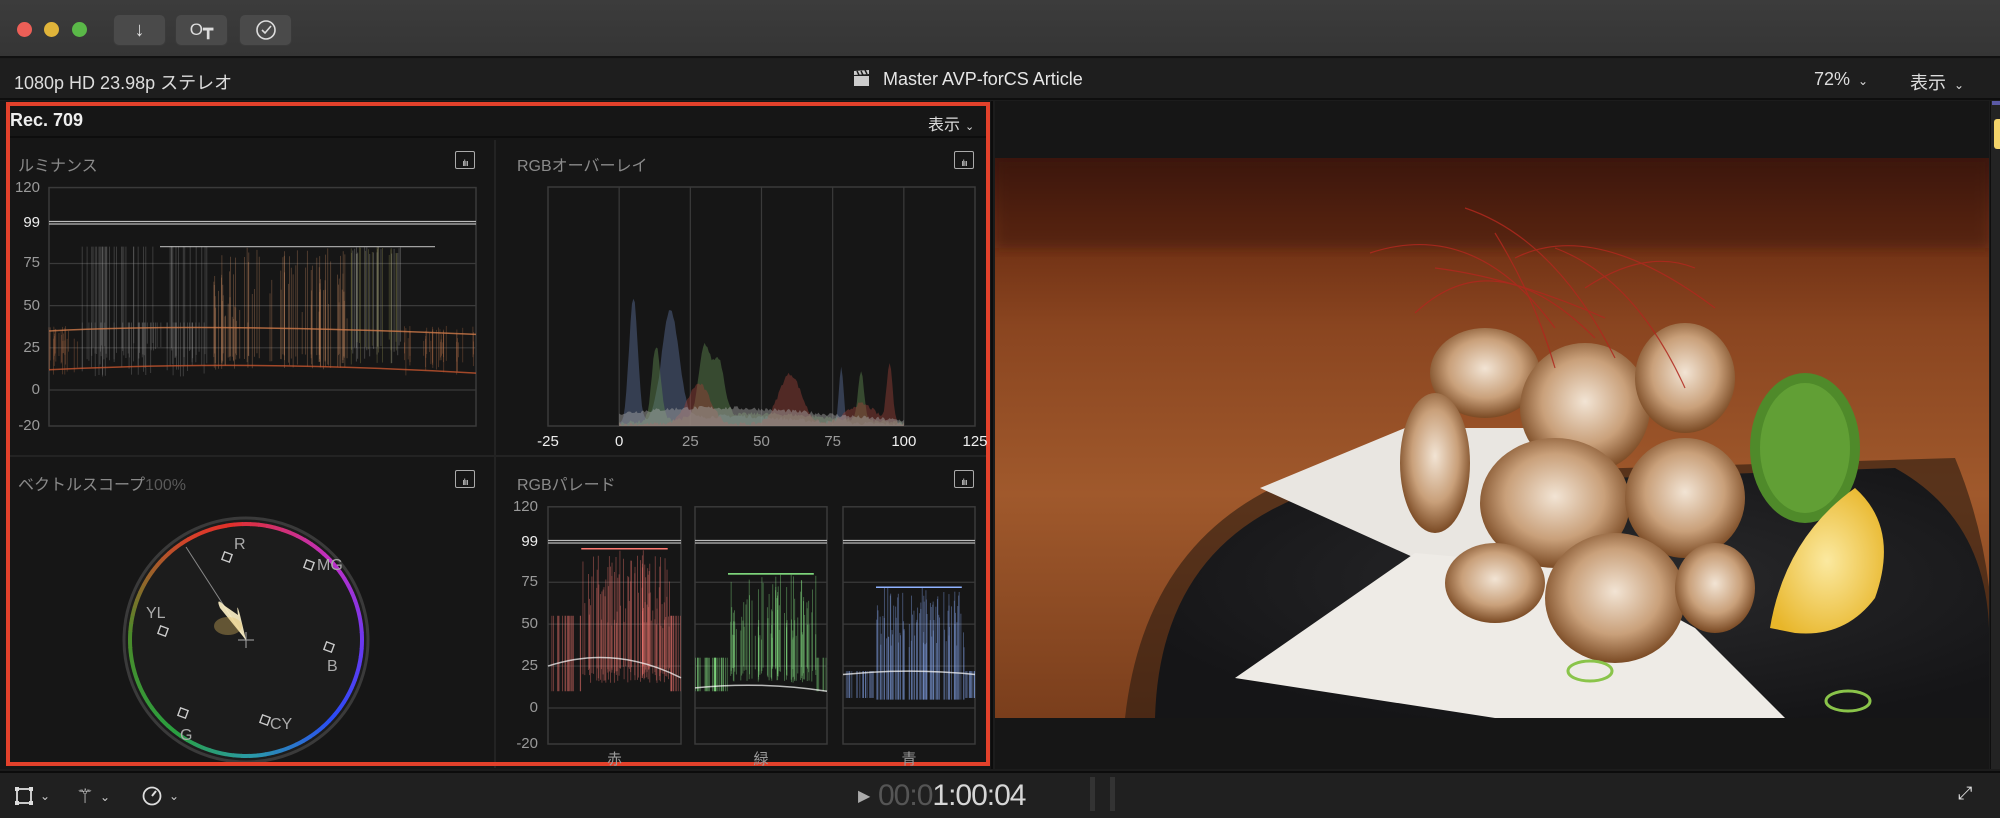 This screenshot has height=818, width=2000. I want to click on vectorscope-trace, so click(228, 626).